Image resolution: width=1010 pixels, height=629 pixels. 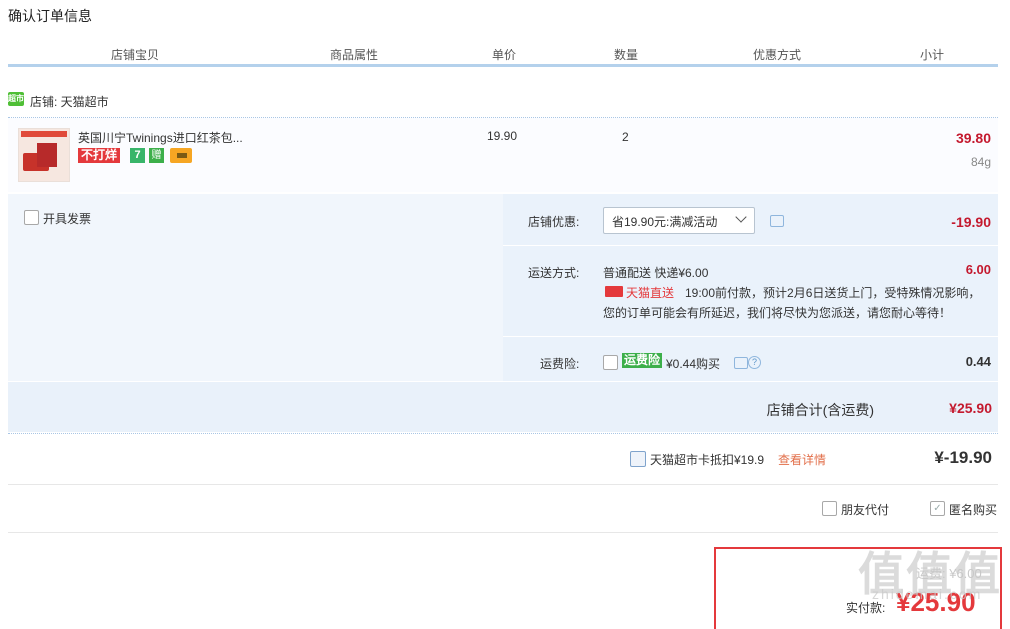 I want to click on insurance-price: ¥0.44购买, so click(x=693, y=364).